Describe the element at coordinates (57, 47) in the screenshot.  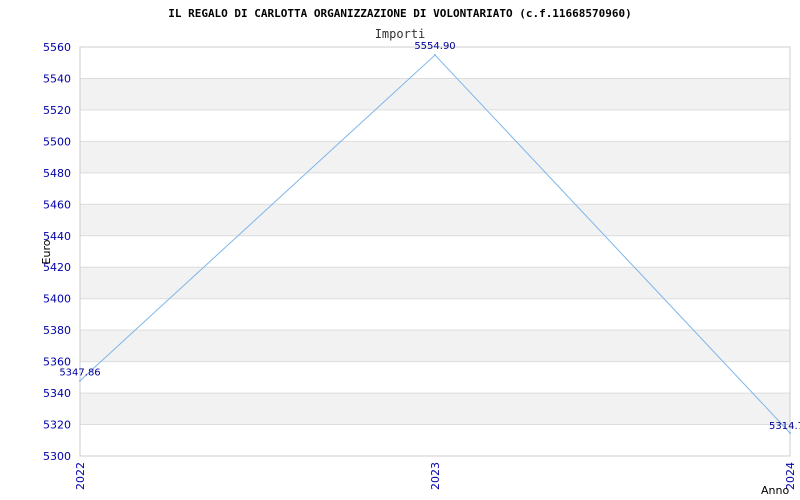
I see `y-tick-label: 5560` at that location.